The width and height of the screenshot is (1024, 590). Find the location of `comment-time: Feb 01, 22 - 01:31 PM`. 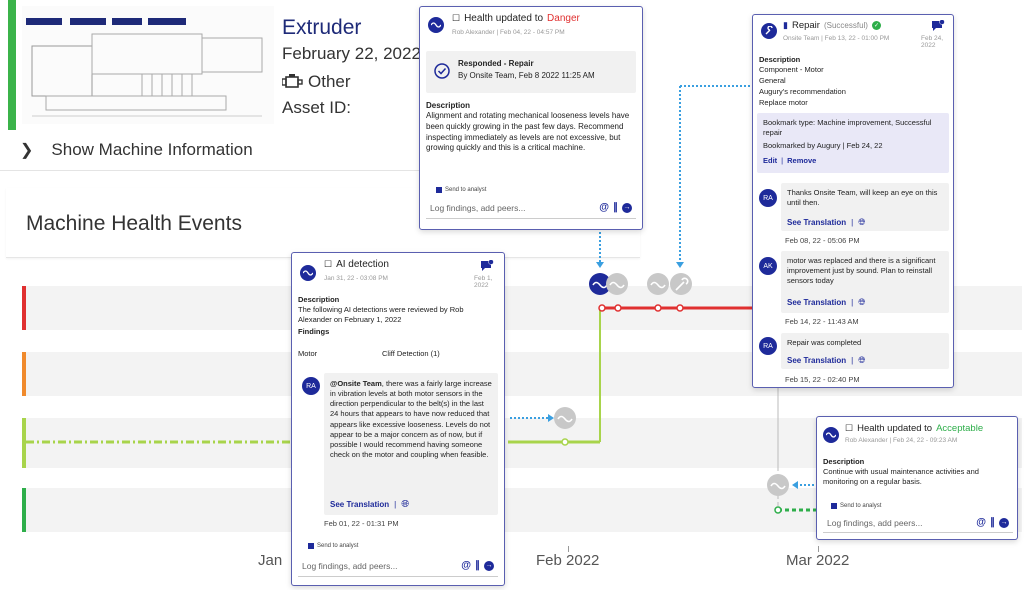

comment-time: Feb 01, 22 - 01:31 PM is located at coordinates (361, 523).